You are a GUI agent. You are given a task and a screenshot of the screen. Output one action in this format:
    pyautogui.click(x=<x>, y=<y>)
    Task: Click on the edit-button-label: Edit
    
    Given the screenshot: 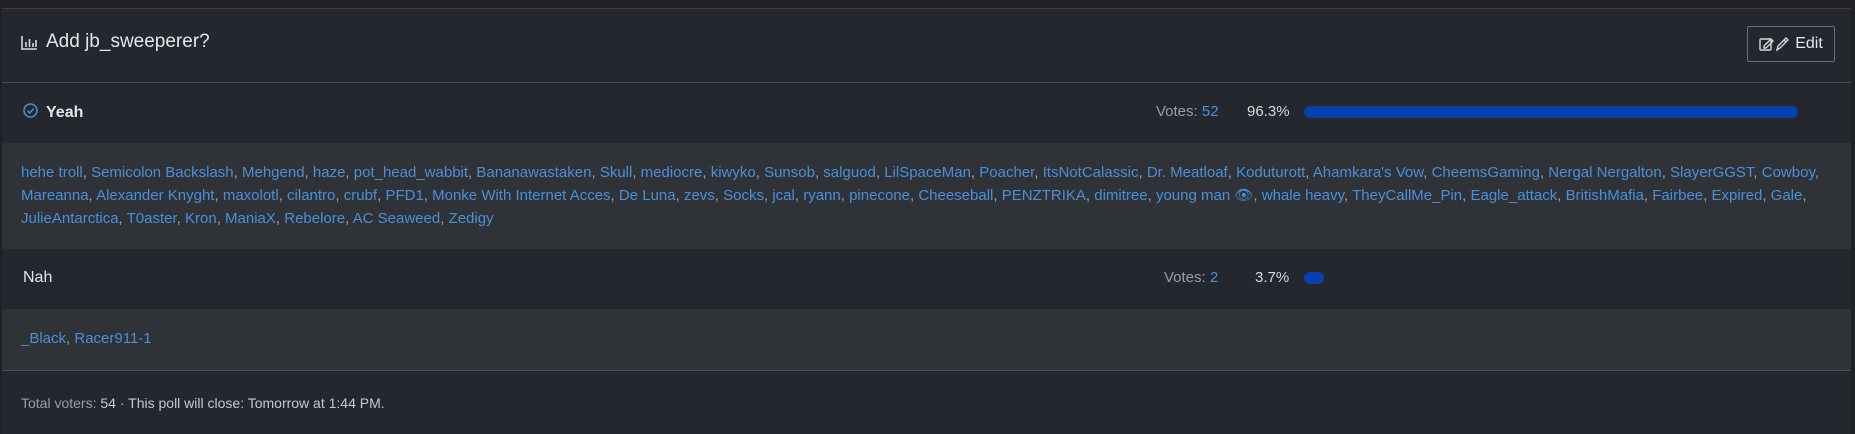 What is the action you would take?
    pyautogui.click(x=1809, y=43)
    